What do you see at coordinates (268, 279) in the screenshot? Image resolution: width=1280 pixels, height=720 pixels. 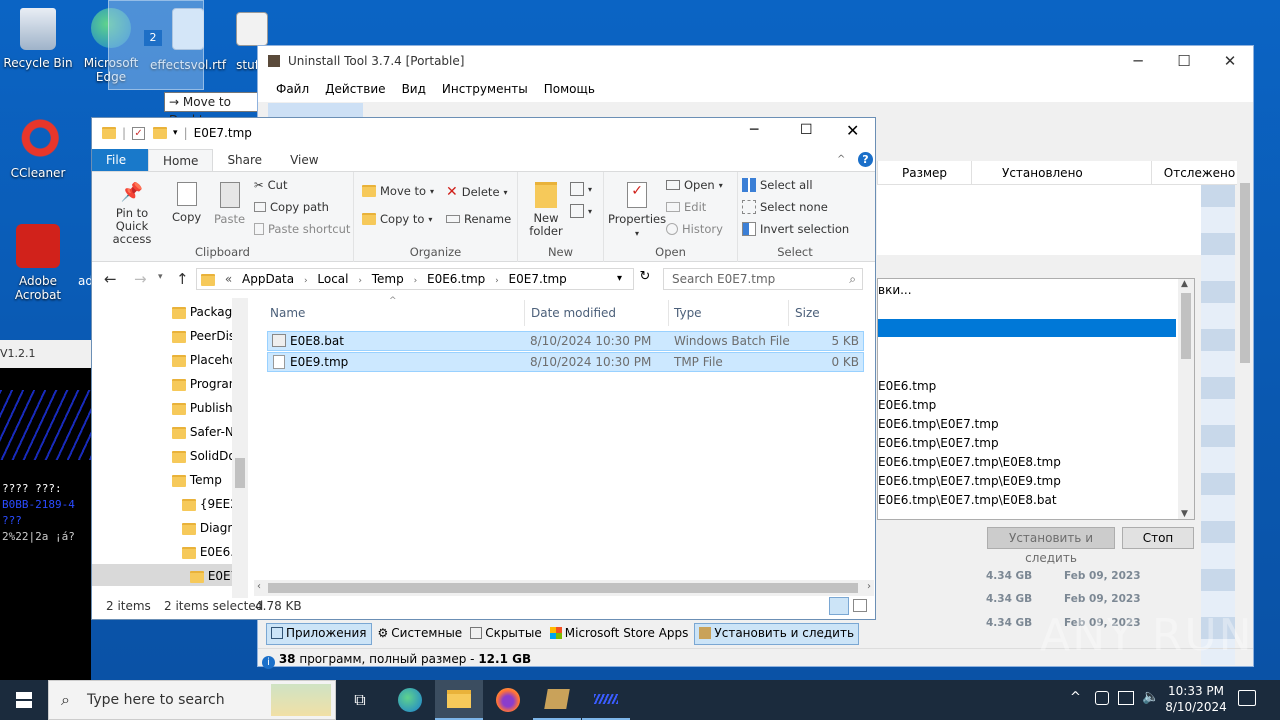 I see `breadcrumb-appdata: AppData` at bounding box center [268, 279].